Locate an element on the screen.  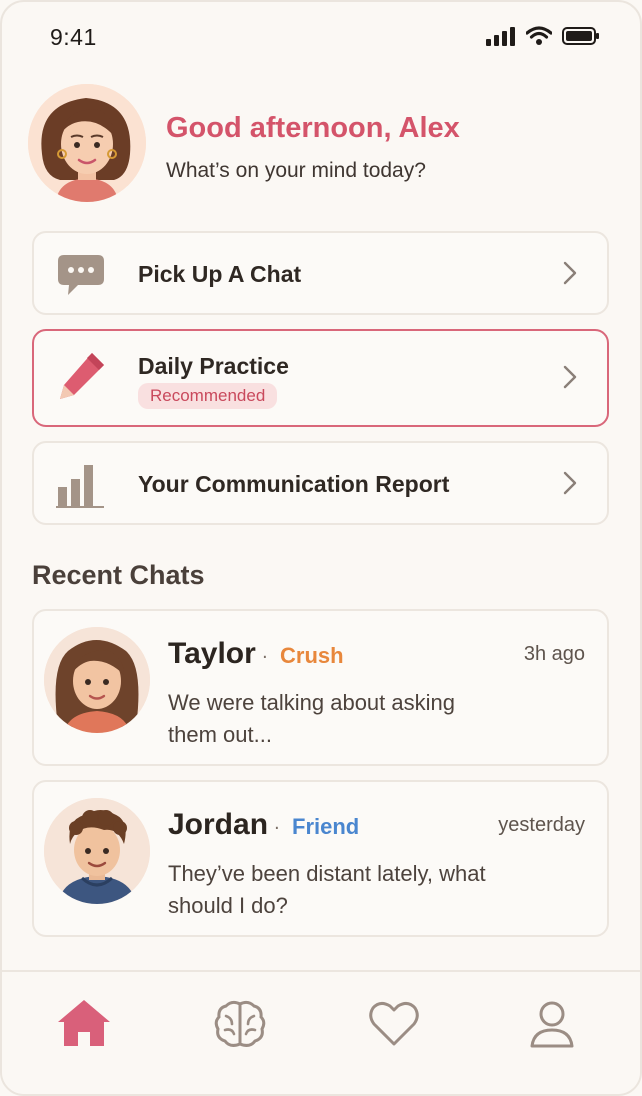
chat-tag: Crush is located at coordinates (312, 655).